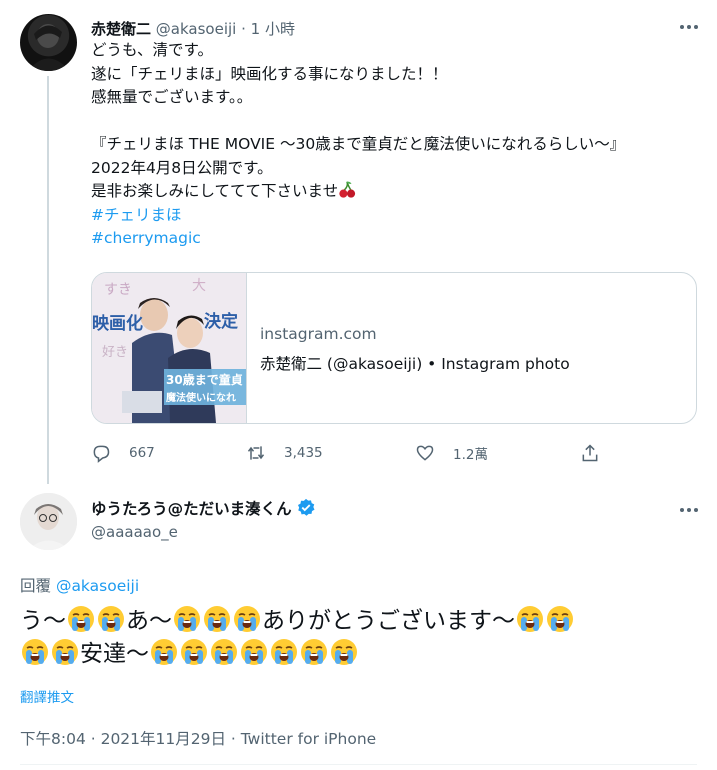 Image resolution: width=717 pixels, height=770 pixels. I want to click on tweet-line: 2022年4月8日公開です。, so click(182, 167).